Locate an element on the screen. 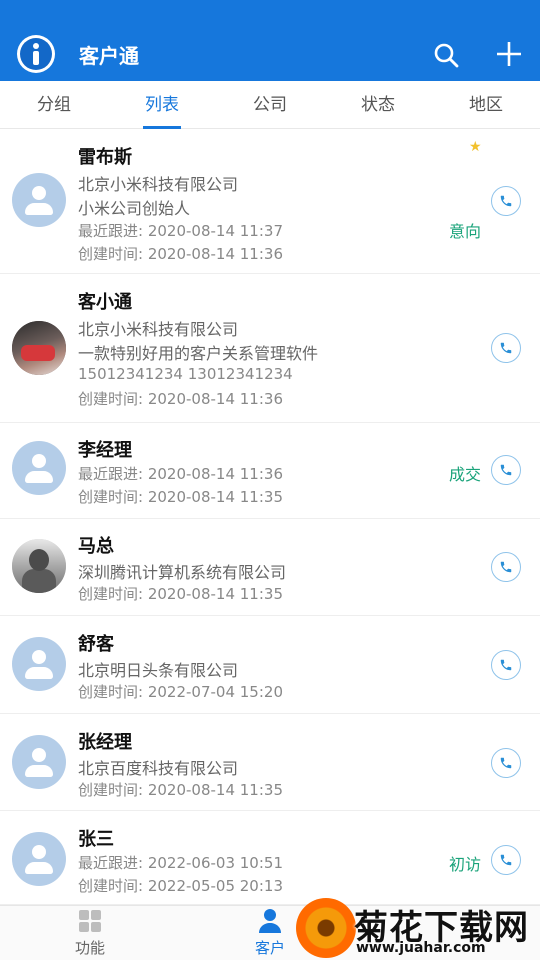  customer-company: 北京明日头条有限公司 is located at coordinates (158, 670).